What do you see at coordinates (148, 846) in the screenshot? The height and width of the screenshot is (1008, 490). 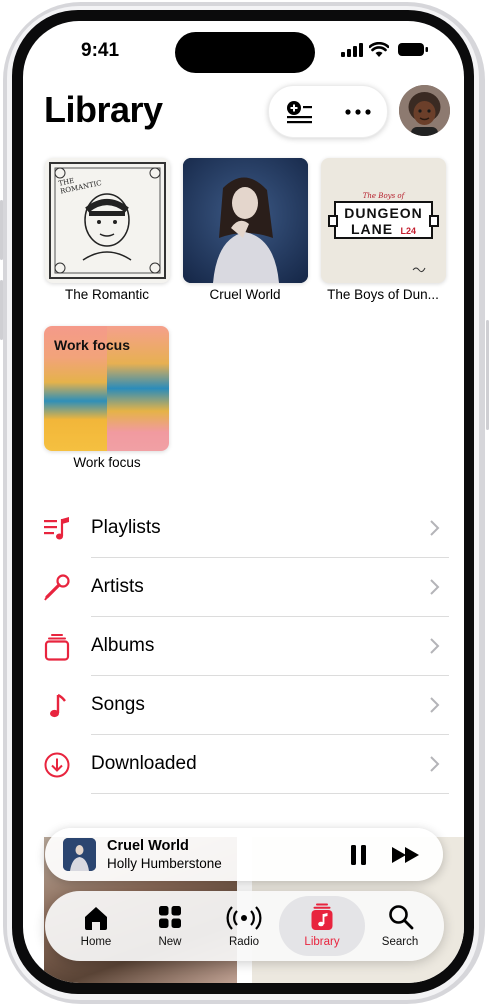 I see `now-playing-title: Cruel World` at bounding box center [148, 846].